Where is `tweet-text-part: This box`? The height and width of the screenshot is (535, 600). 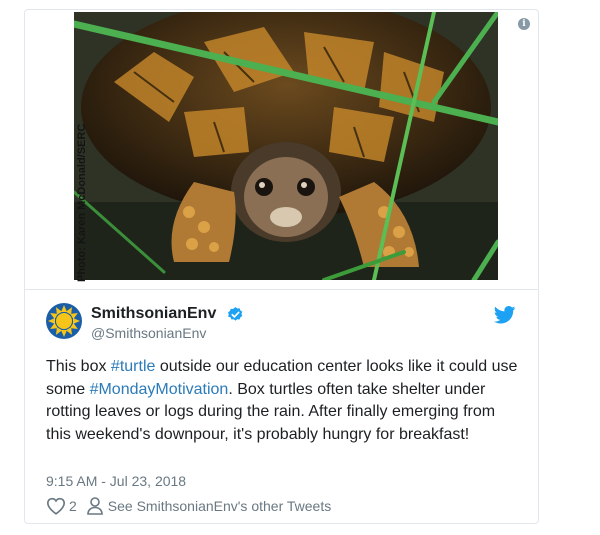
tweet-text-part: This box is located at coordinates (78, 366).